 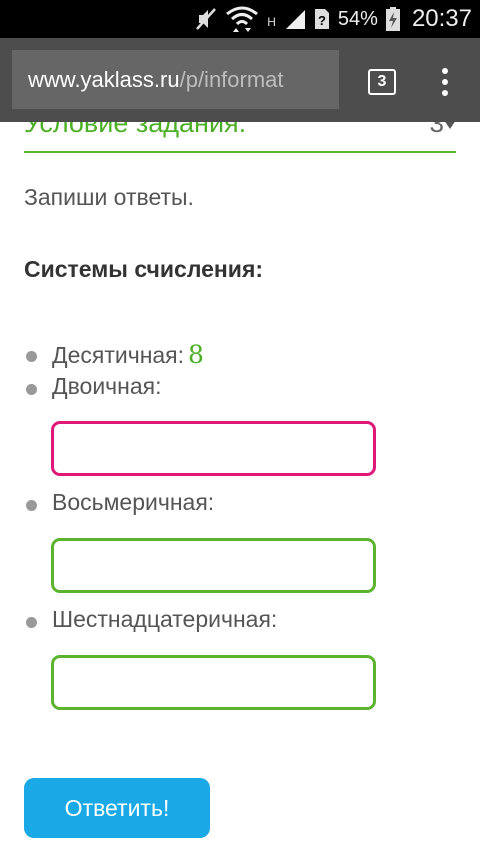 I want to click on browser-toolbar: www.yaklass.ru/p/informat 3, so click(x=240, y=80).